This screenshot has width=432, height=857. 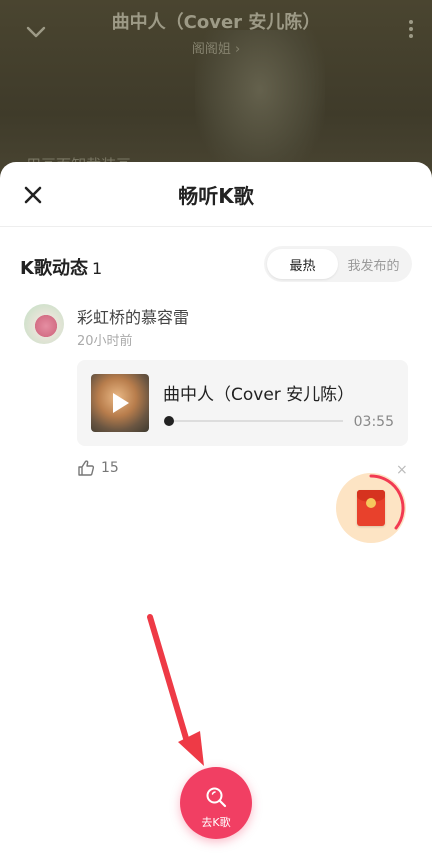 What do you see at coordinates (259, 395) in the screenshot?
I see `song-name: 曲中人（Cover 安儿陈）` at bounding box center [259, 395].